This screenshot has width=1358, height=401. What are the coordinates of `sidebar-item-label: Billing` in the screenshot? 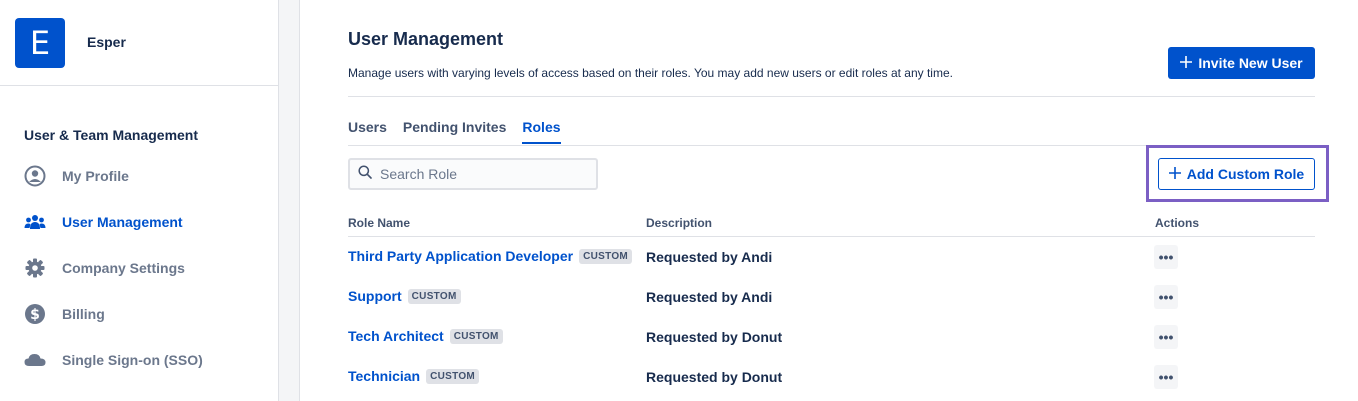 It's located at (83, 314).